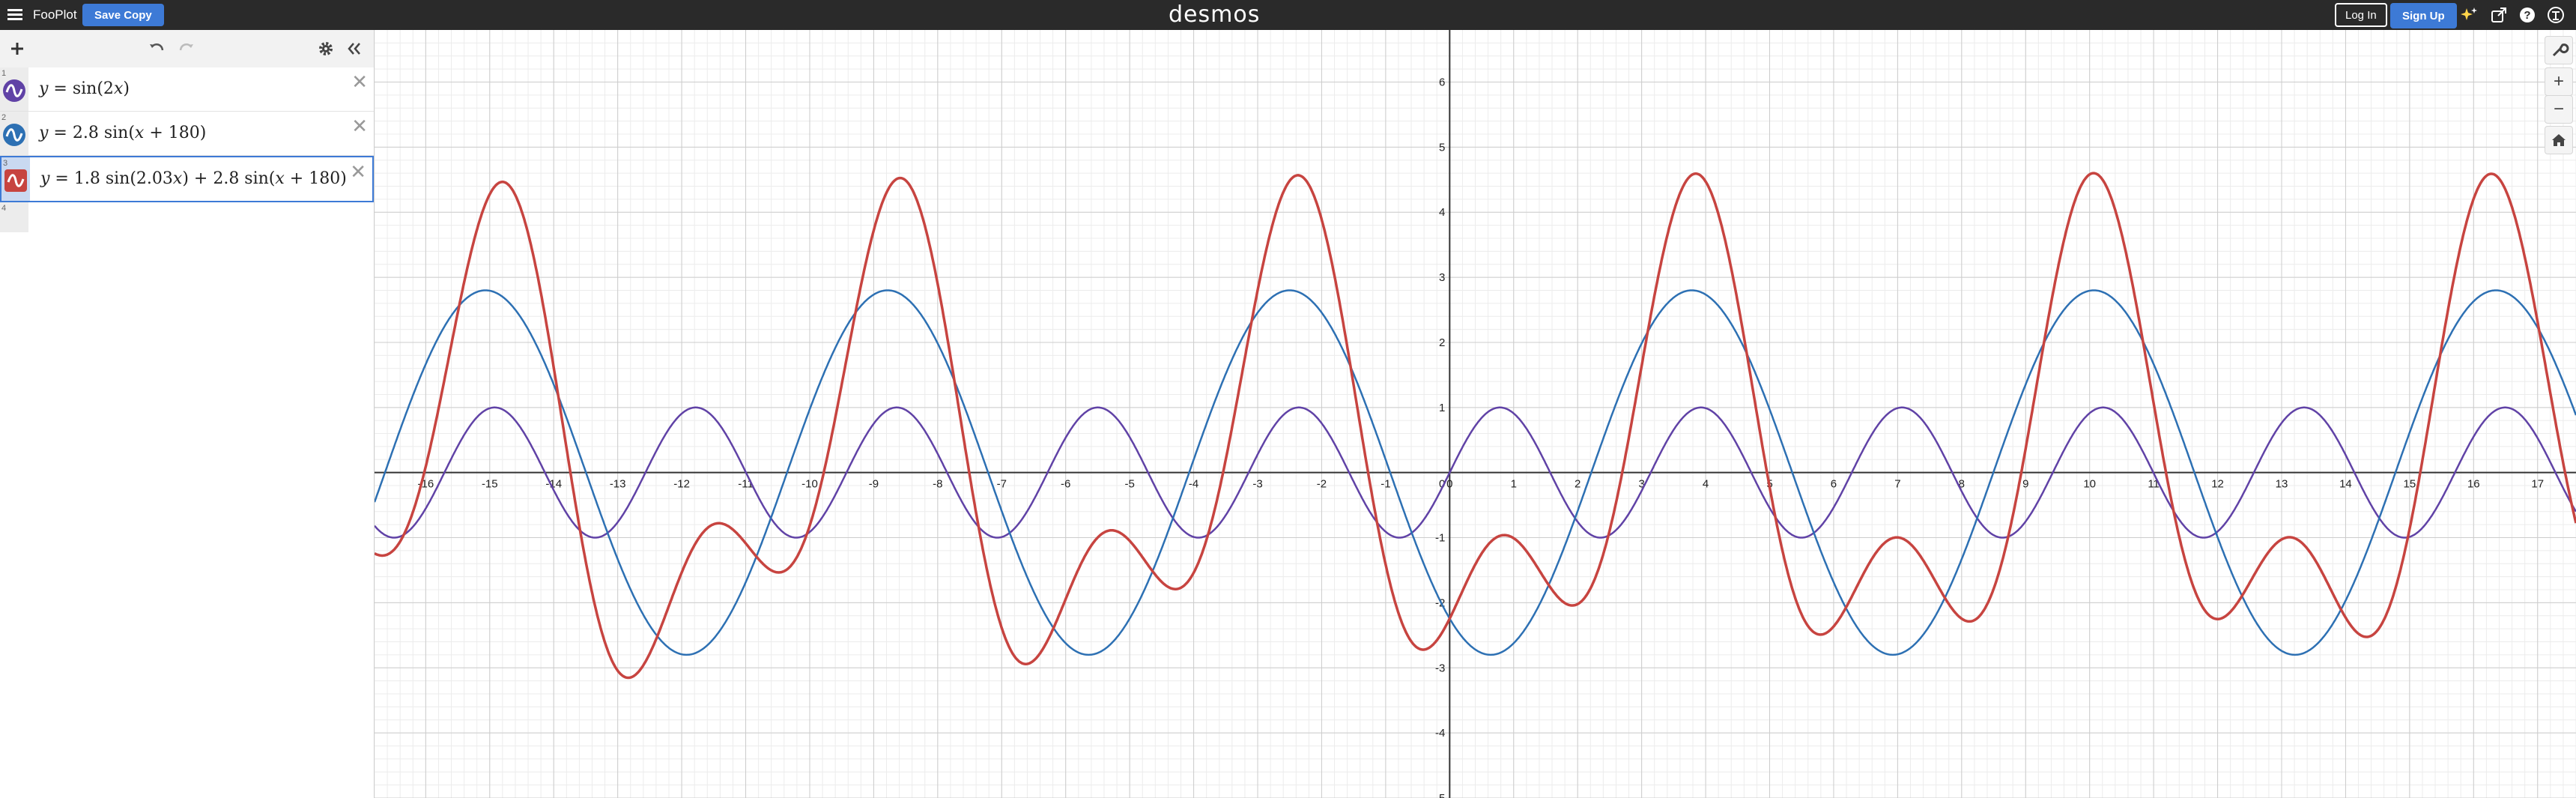  Describe the element at coordinates (1442, 277) in the screenshot. I see `y-tick-label: 3` at that location.